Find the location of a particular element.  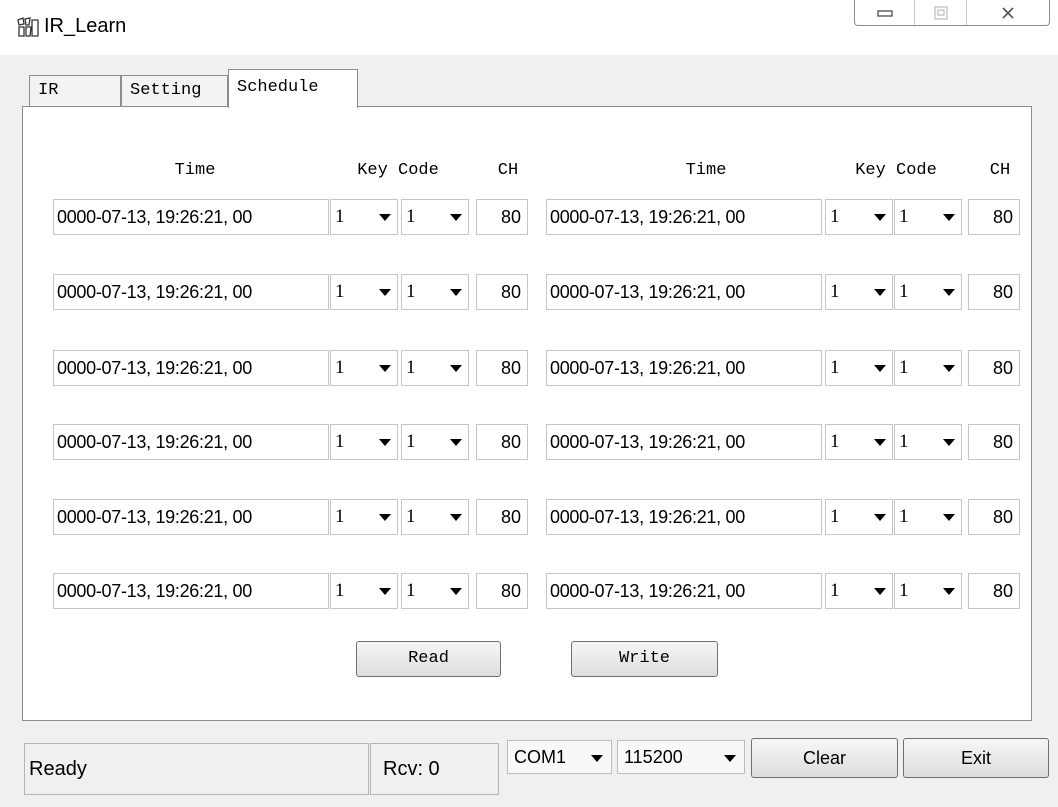

tab-ir: IR is located at coordinates (75, 91).